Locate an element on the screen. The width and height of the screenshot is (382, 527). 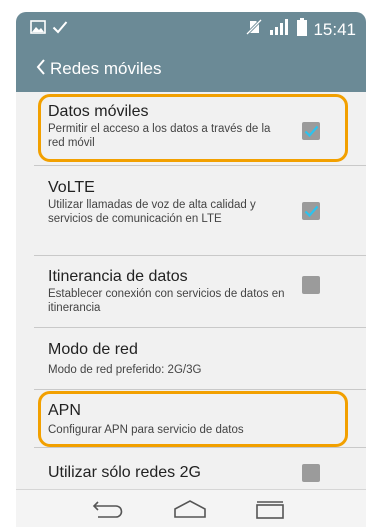
recents-icon is located at coordinates (270, 510).